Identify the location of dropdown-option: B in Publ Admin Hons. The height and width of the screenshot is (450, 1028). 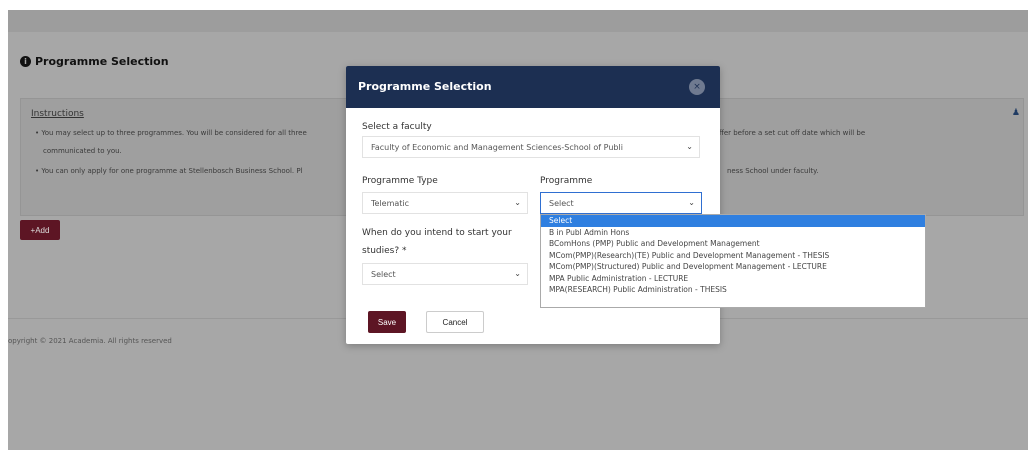
(733, 233).